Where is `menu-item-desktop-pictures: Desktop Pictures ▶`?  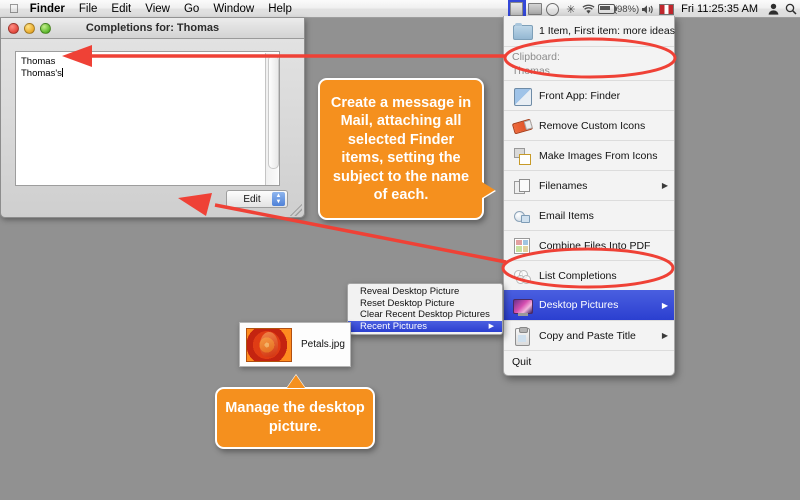
menu-item-desktop-pictures: Desktop Pictures ▶ is located at coordinates (589, 305).